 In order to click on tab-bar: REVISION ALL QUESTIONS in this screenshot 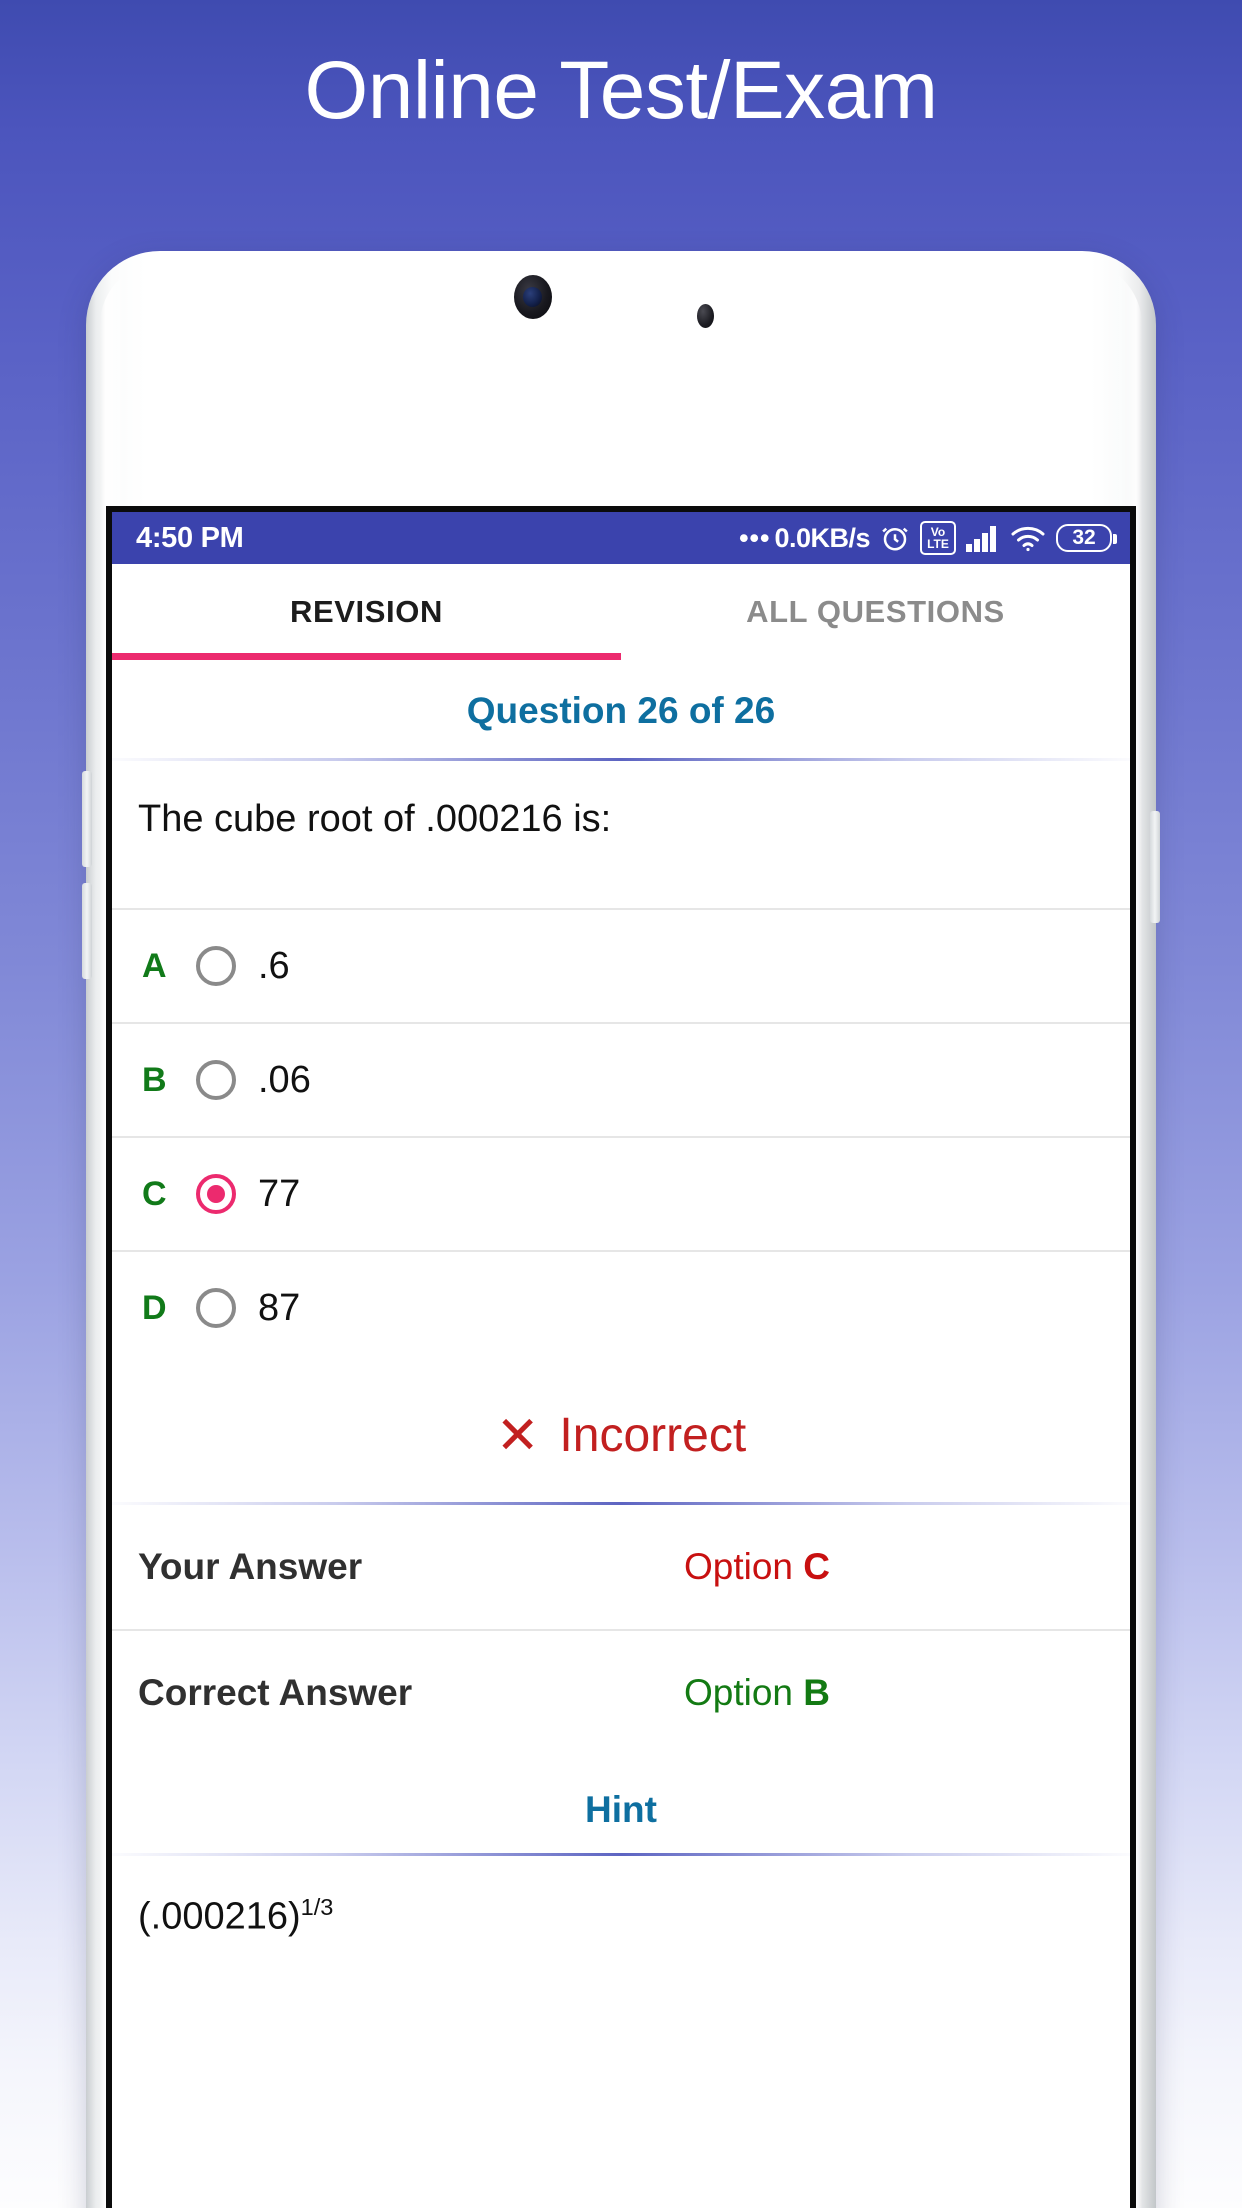, I will do `click(621, 612)`.